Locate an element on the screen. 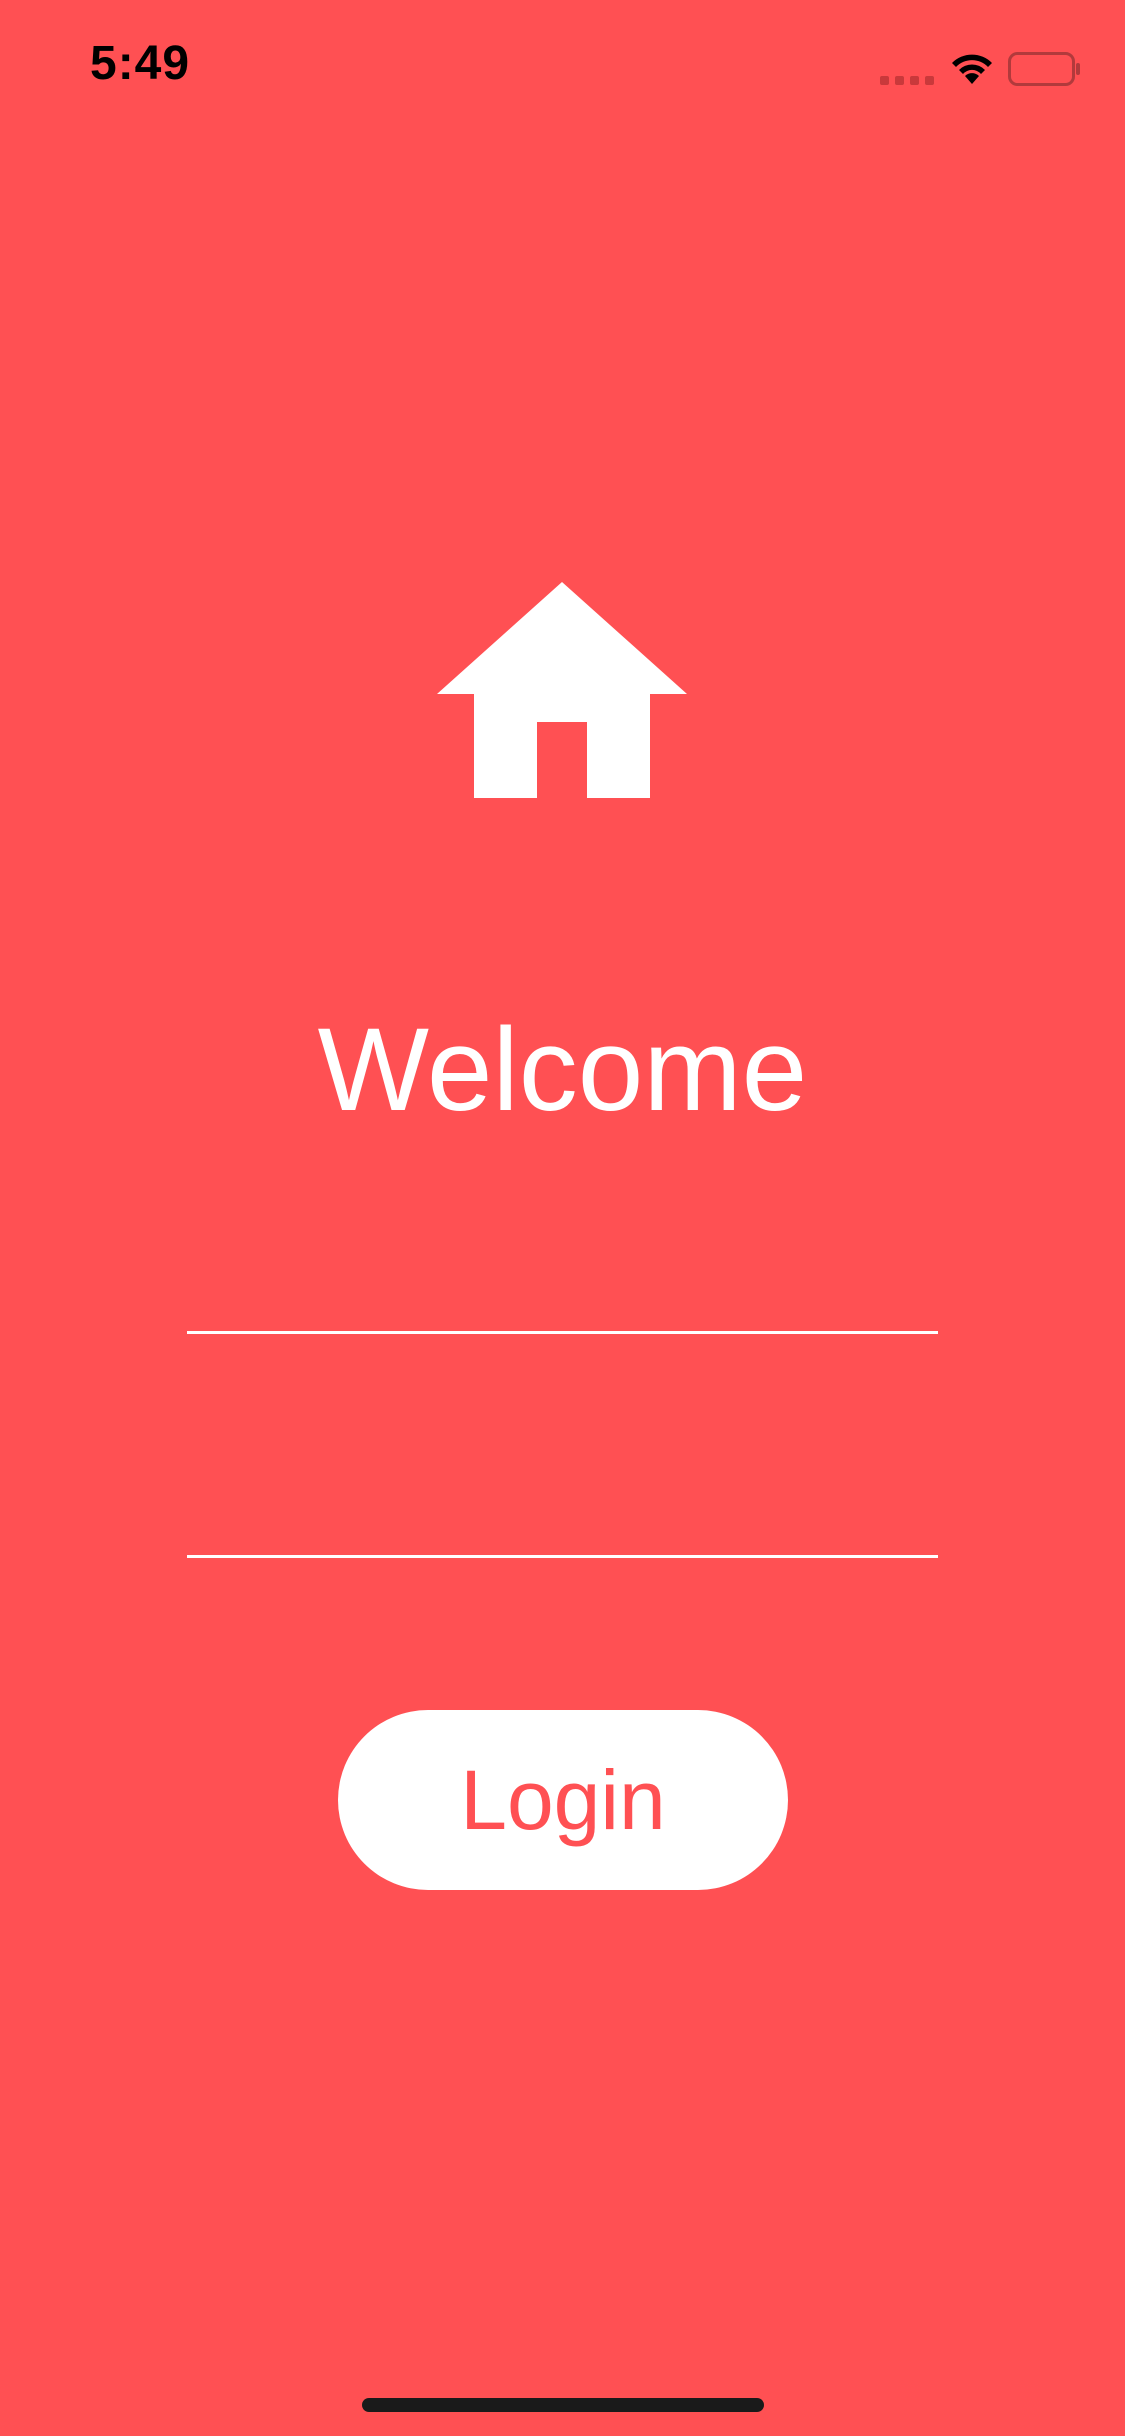 This screenshot has height=2436, width=1125. username-input is located at coordinates (562, 1289).